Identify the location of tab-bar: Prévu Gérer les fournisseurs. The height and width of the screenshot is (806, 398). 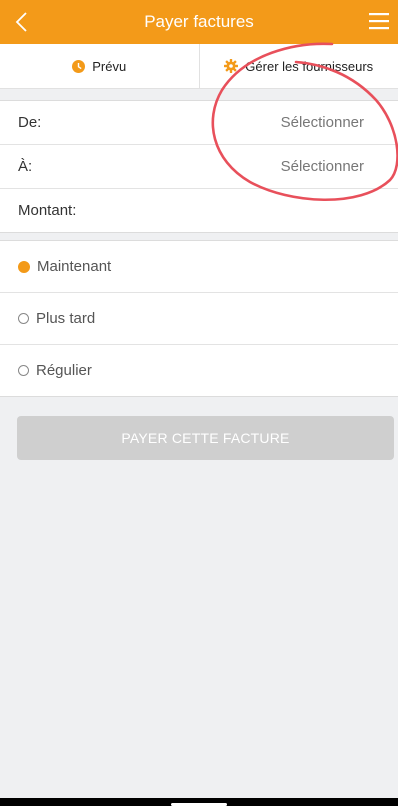
(199, 66).